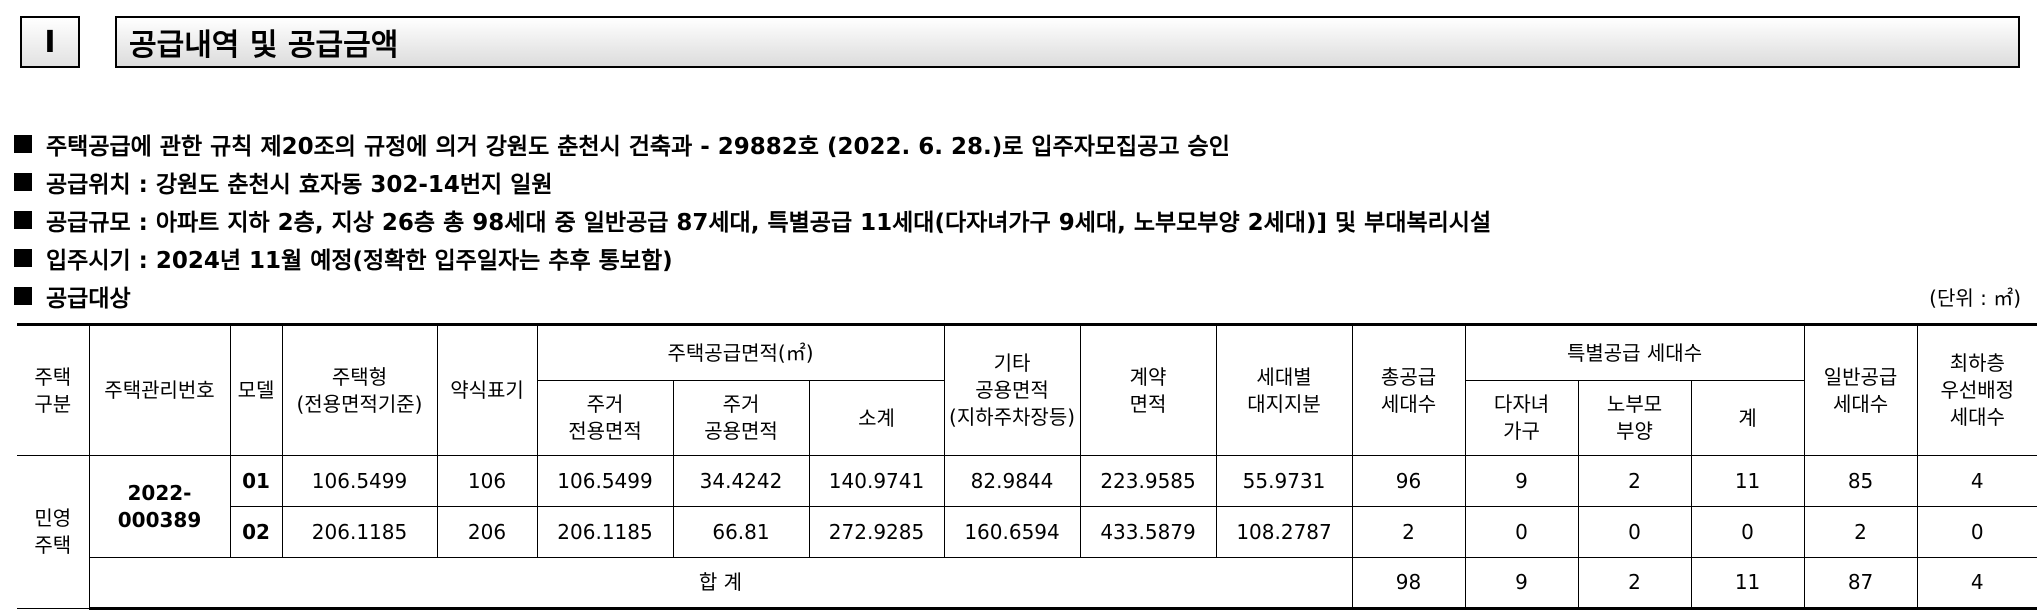  What do you see at coordinates (299, 185) in the screenshot?
I see `bullet-text: 공급위치 : 강원도 춘천시 효자동 302-14번지 일원` at bounding box center [299, 185].